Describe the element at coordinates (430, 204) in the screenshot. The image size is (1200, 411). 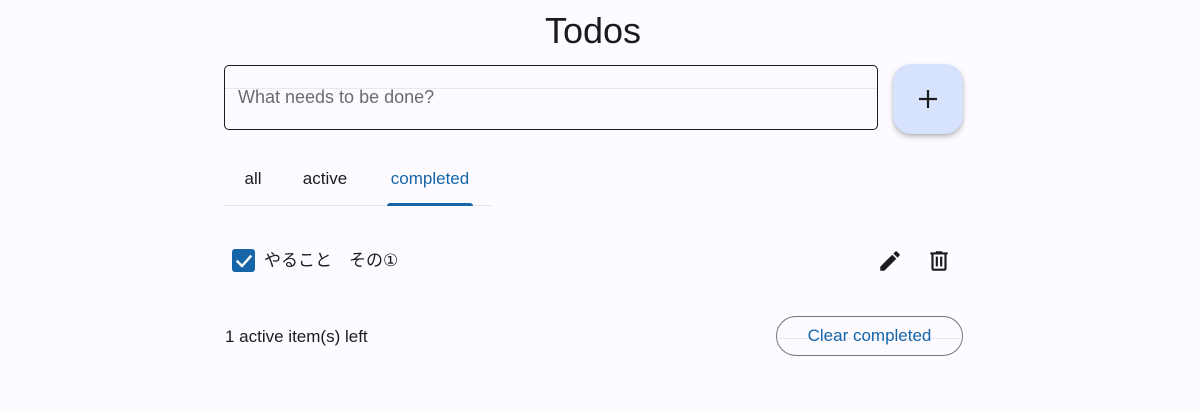
I see `tab-indicator` at that location.